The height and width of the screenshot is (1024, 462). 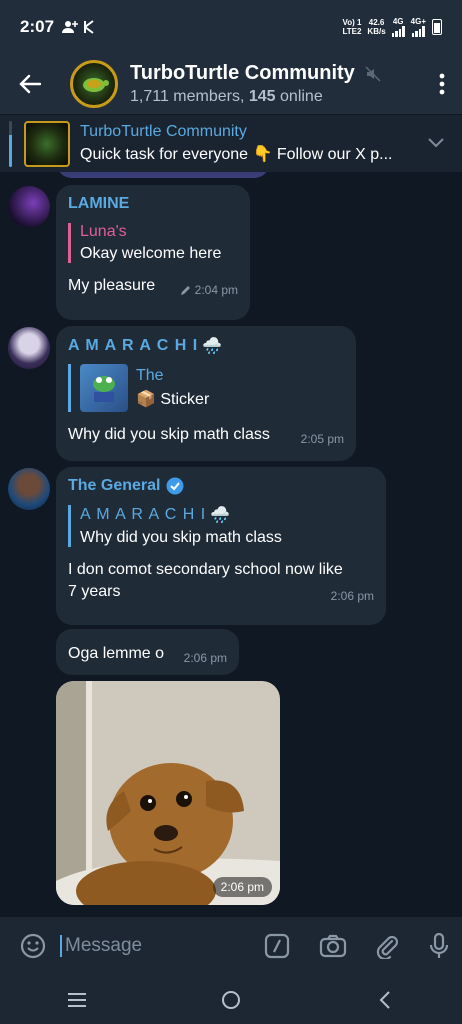 I want to click on reply-text: 📦 Sticker, so click(x=173, y=399).